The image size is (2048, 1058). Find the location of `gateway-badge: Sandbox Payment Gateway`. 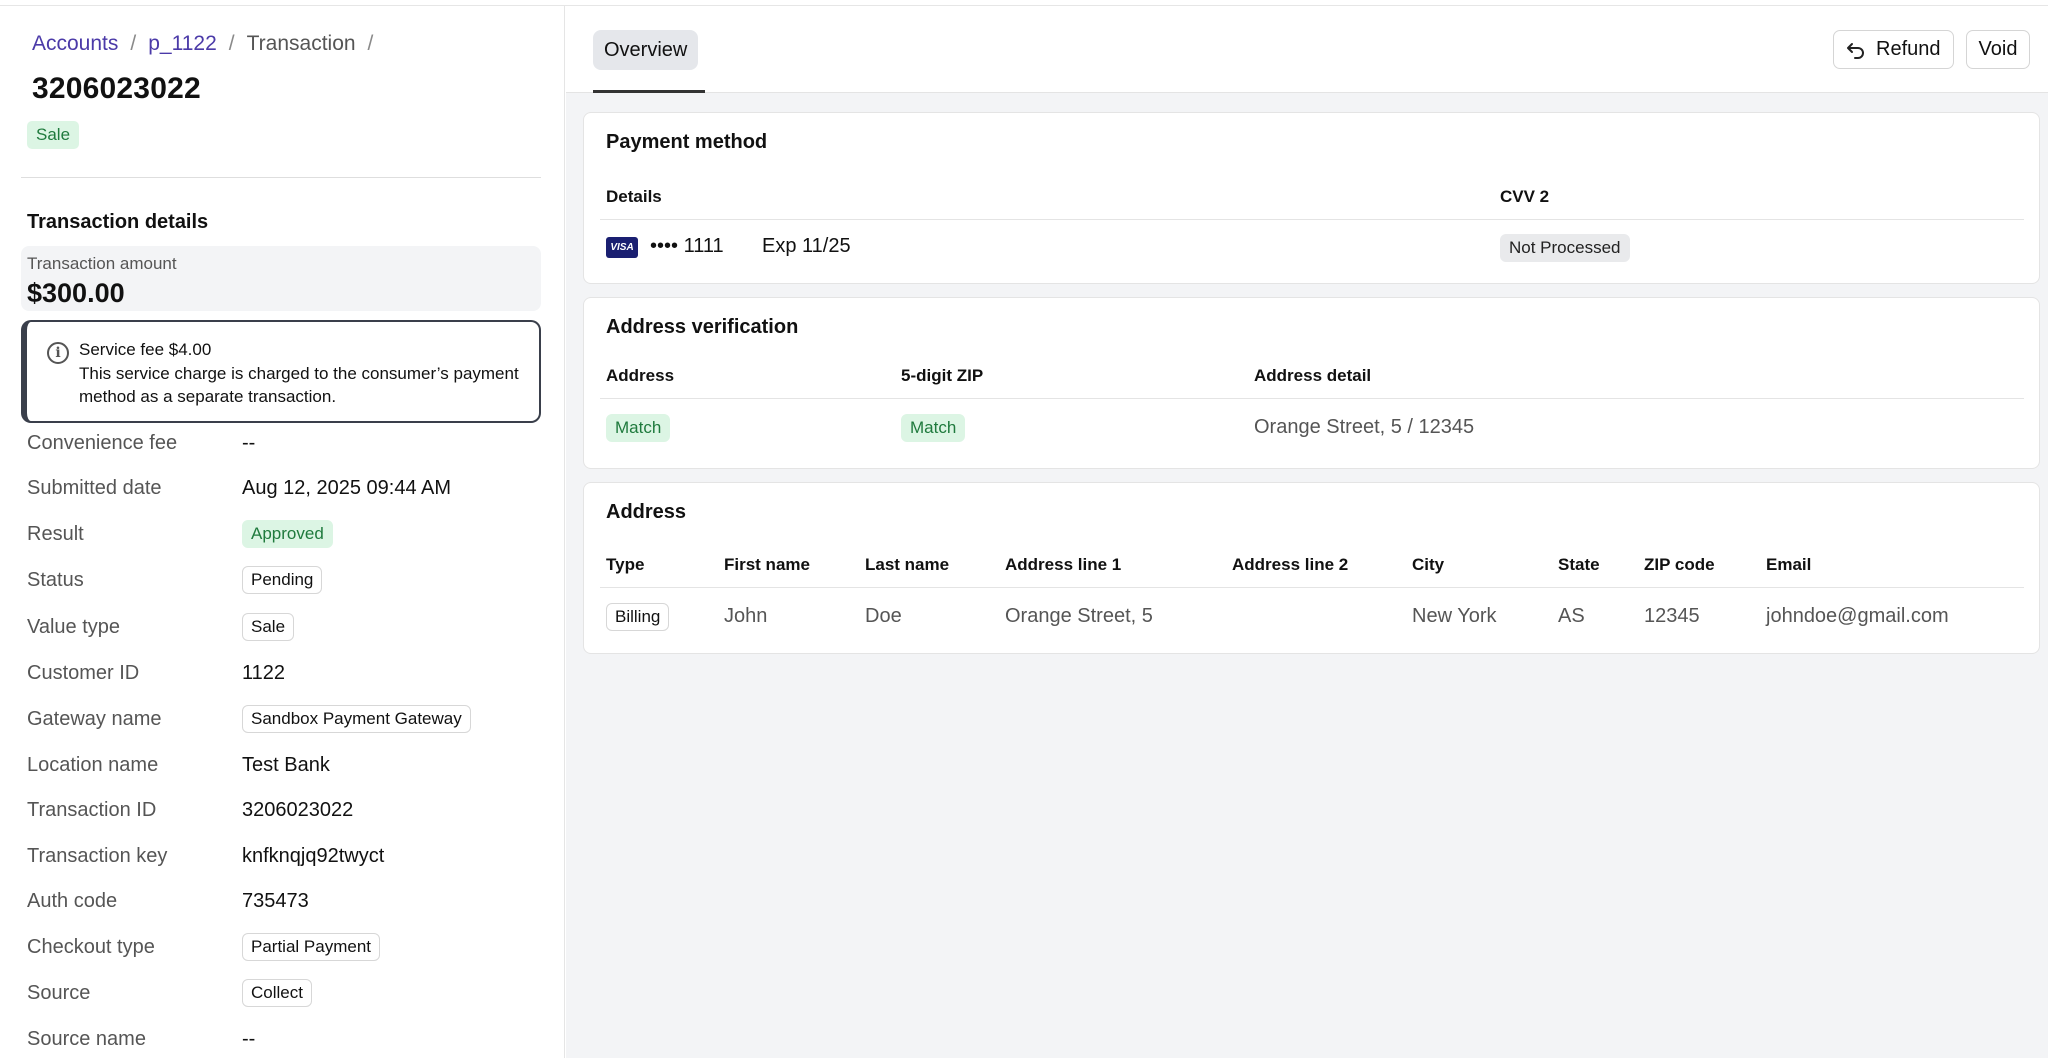

gateway-badge: Sandbox Payment Gateway is located at coordinates (356, 719).